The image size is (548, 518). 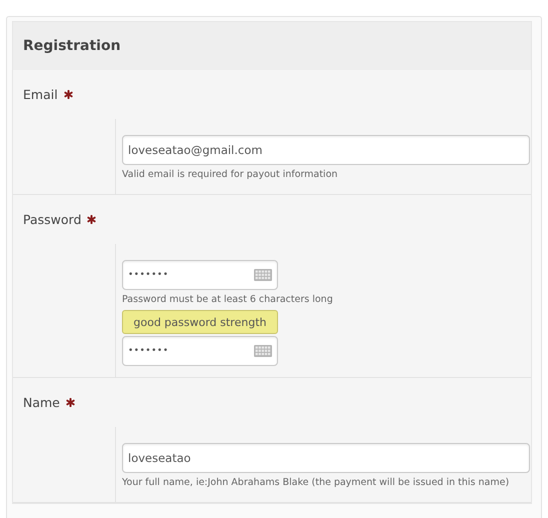 What do you see at coordinates (316, 482) in the screenshot?
I see `field-hint: Your full name, ie:John Abrahams Blake (the payment will be issued in this name)` at bounding box center [316, 482].